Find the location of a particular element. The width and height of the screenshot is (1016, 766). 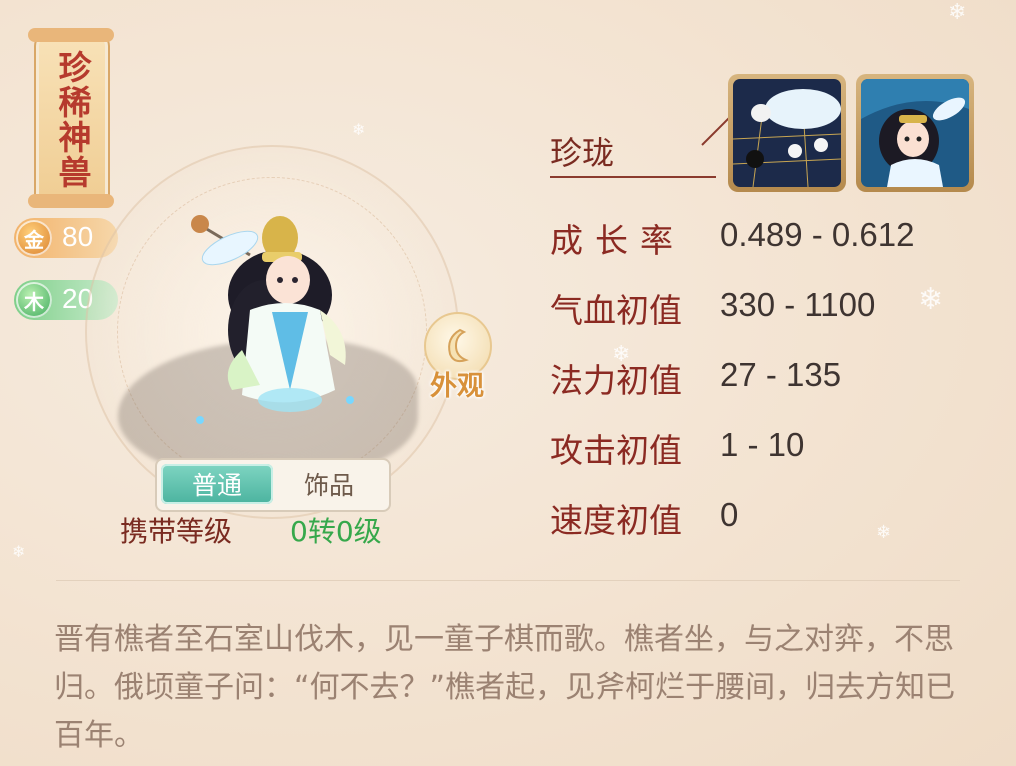

carry-level-value: 0转0级 is located at coordinates (336, 531).